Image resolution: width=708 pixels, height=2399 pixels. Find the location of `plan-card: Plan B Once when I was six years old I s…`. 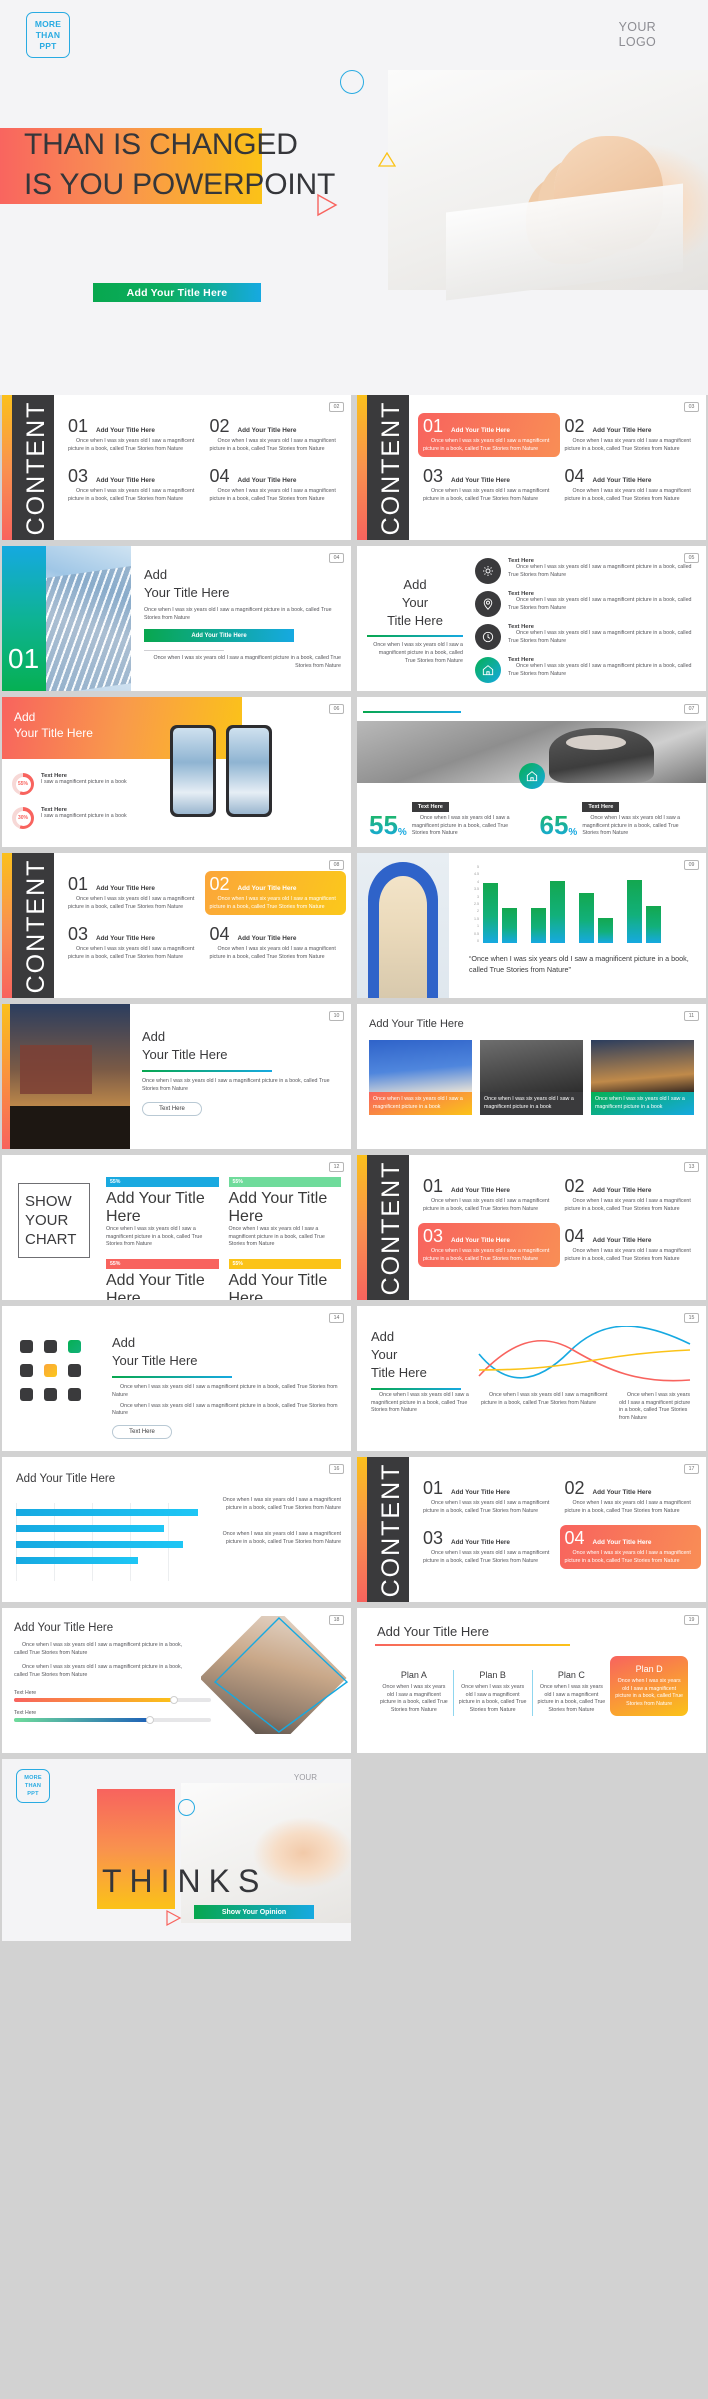

plan-card: Plan B Once when I was six years old I s… is located at coordinates (493, 1692).